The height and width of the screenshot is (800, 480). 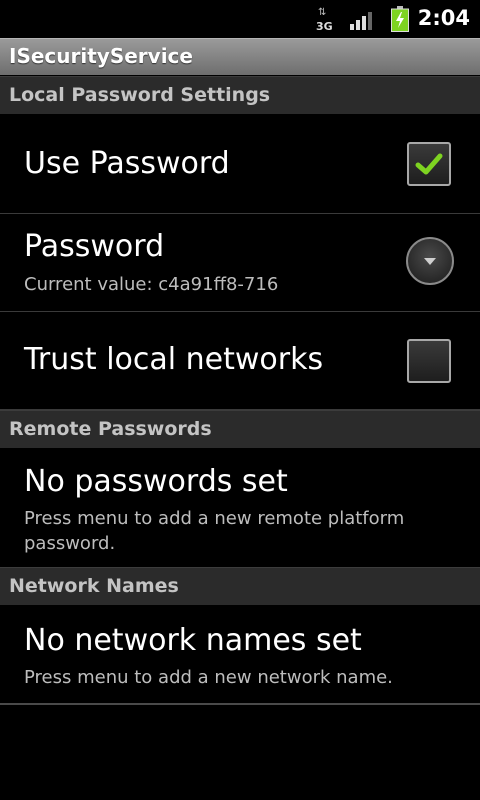 I want to click on status-bar: ⇅ 3G 2:04, so click(x=240, y=19).